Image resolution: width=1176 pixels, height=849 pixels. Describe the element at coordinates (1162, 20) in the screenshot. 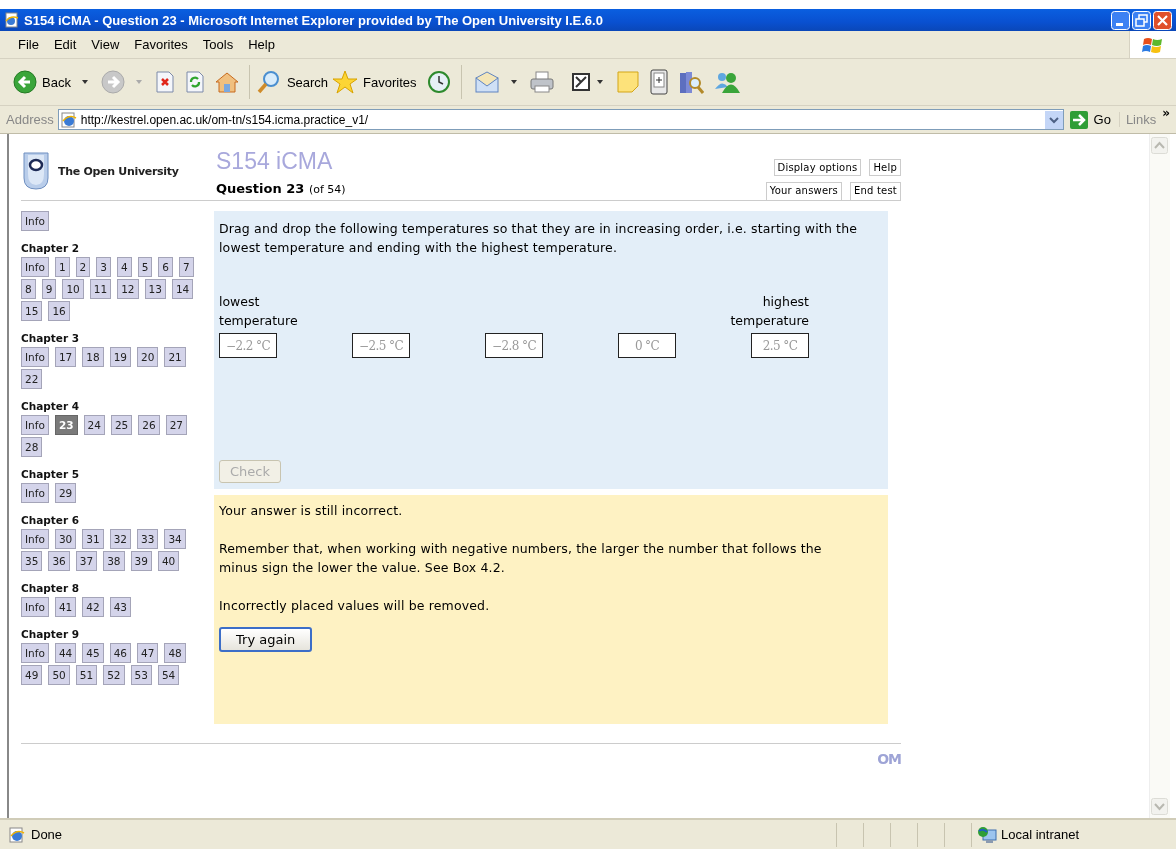

I see `close-button` at that location.